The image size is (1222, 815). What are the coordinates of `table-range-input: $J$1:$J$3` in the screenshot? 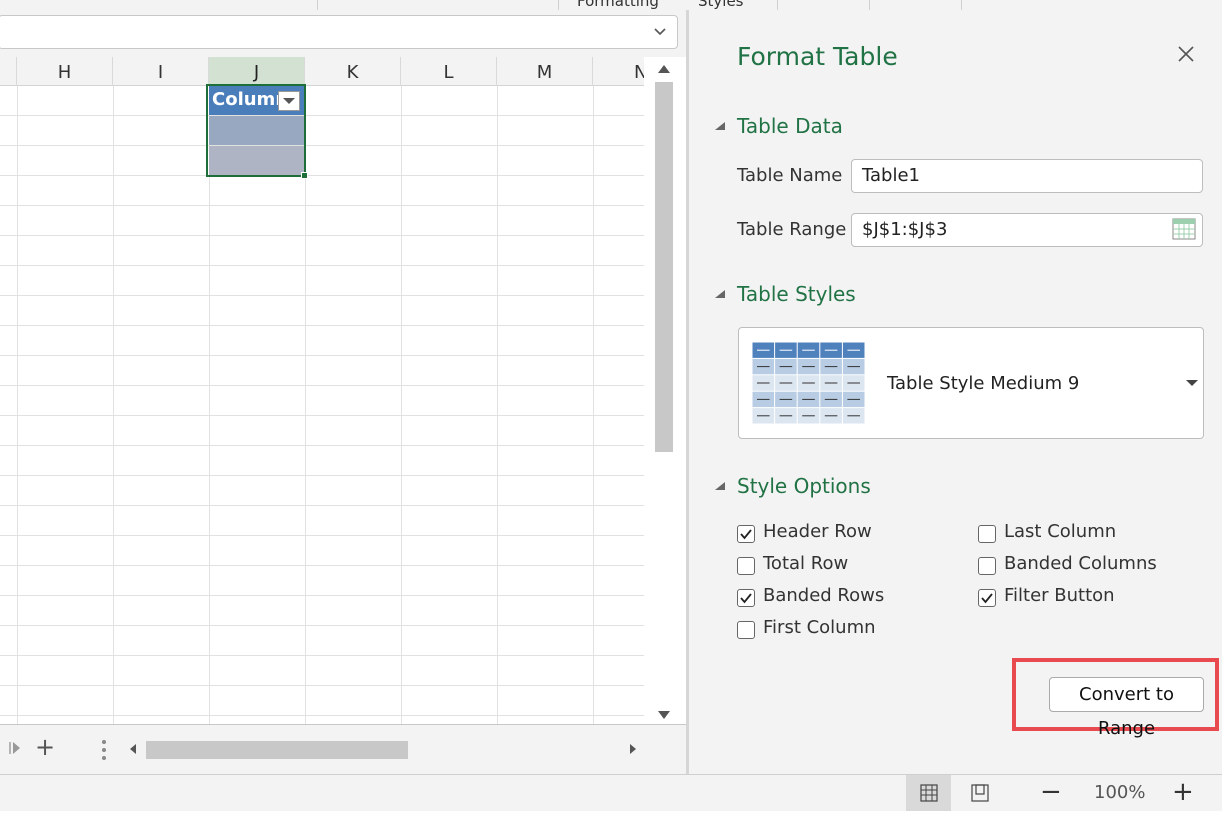 It's located at (1027, 230).